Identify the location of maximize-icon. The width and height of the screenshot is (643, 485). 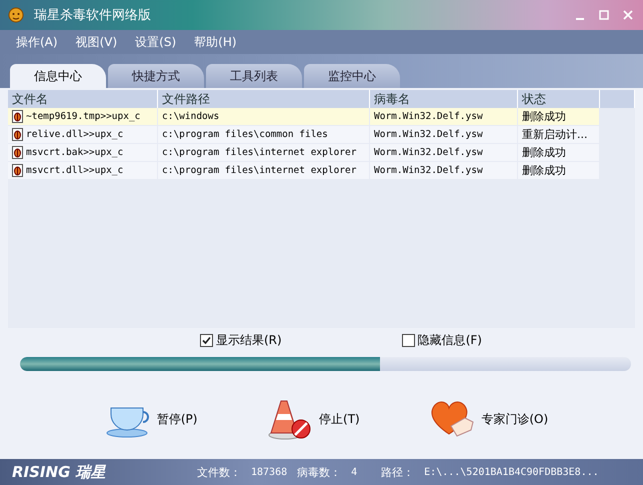
(604, 15).